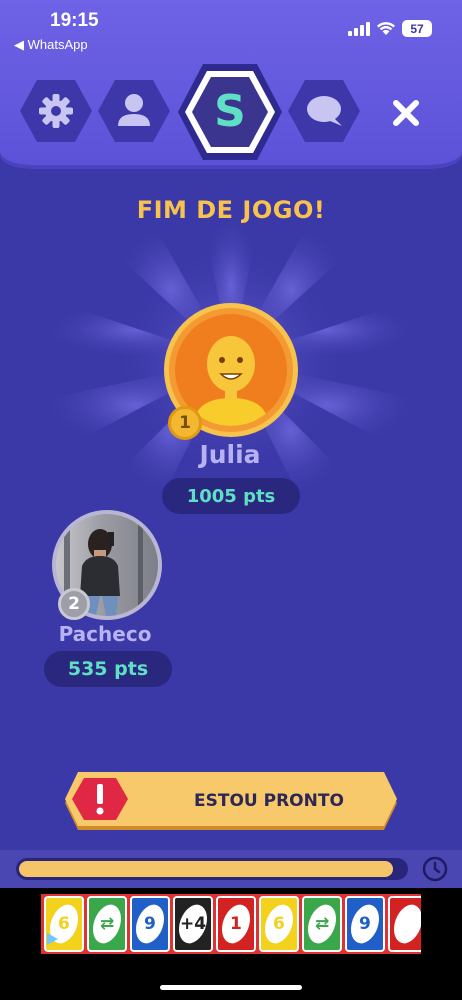  I want to click on clock-icon, so click(435, 869).